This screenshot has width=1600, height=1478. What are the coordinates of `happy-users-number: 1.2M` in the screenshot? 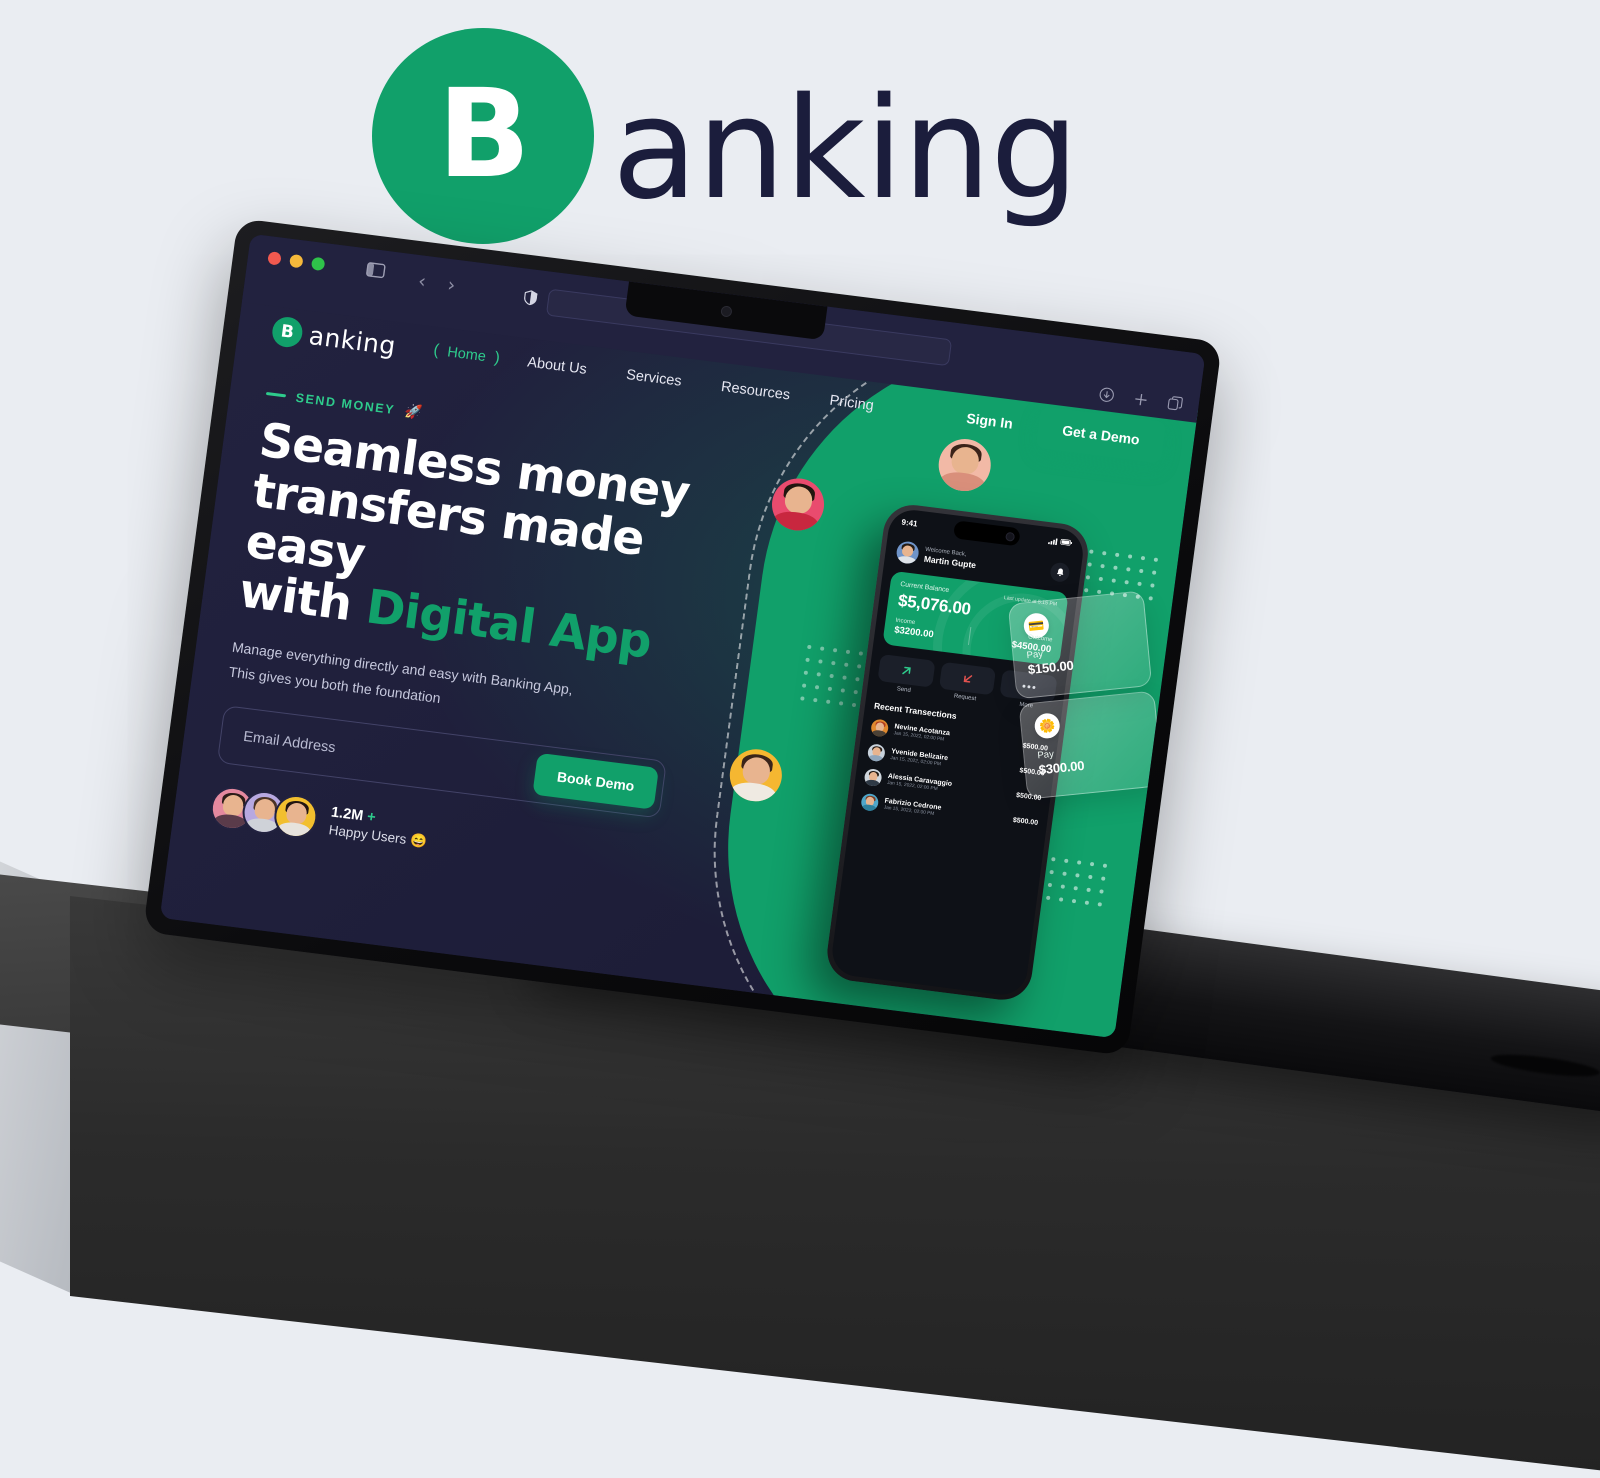 It's located at (347, 813).